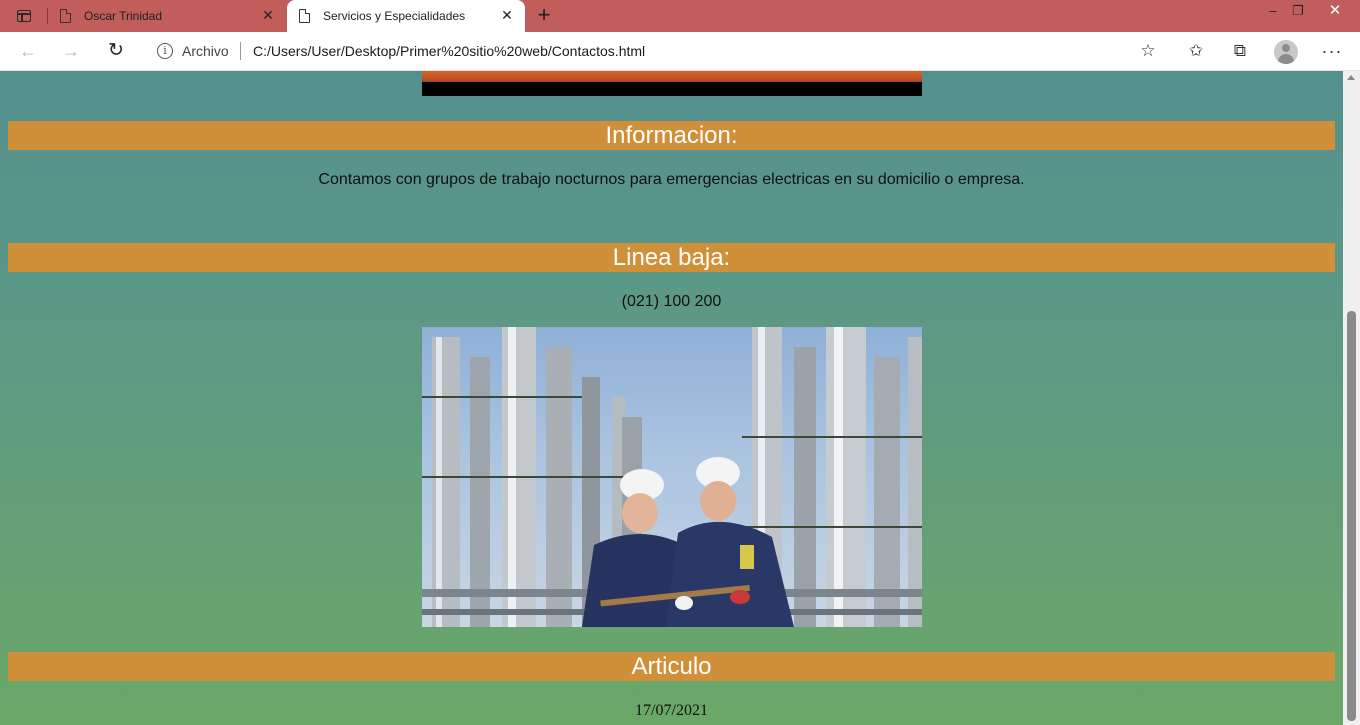 The height and width of the screenshot is (725, 1360). What do you see at coordinates (123, 16) in the screenshot?
I see `tab-label: Oscar Trinidad` at bounding box center [123, 16].